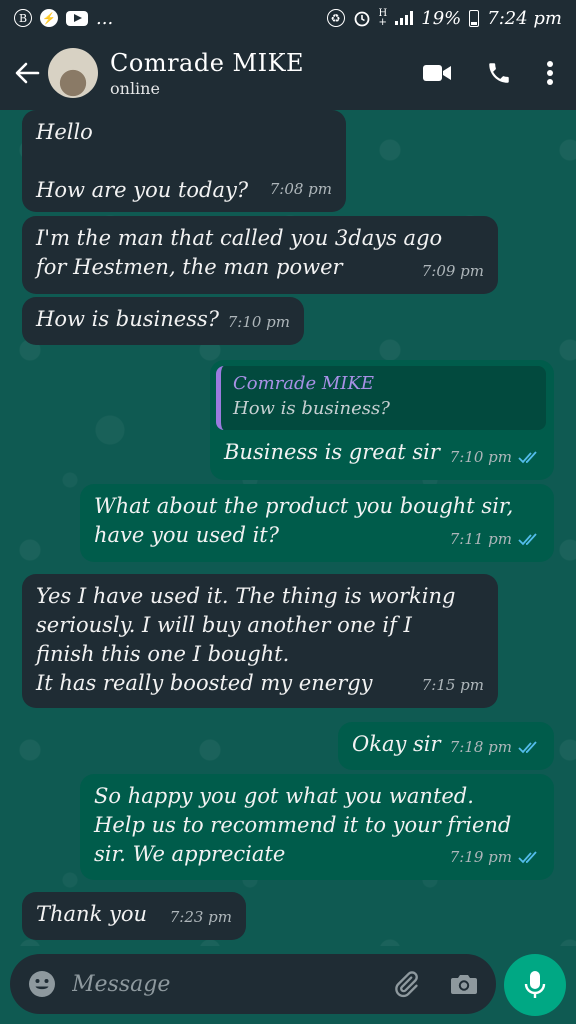 This screenshot has height=1024, width=576. What do you see at coordinates (446, 746) in the screenshot?
I see `message-outgoing: Okay sir 7:18 pm` at bounding box center [446, 746].